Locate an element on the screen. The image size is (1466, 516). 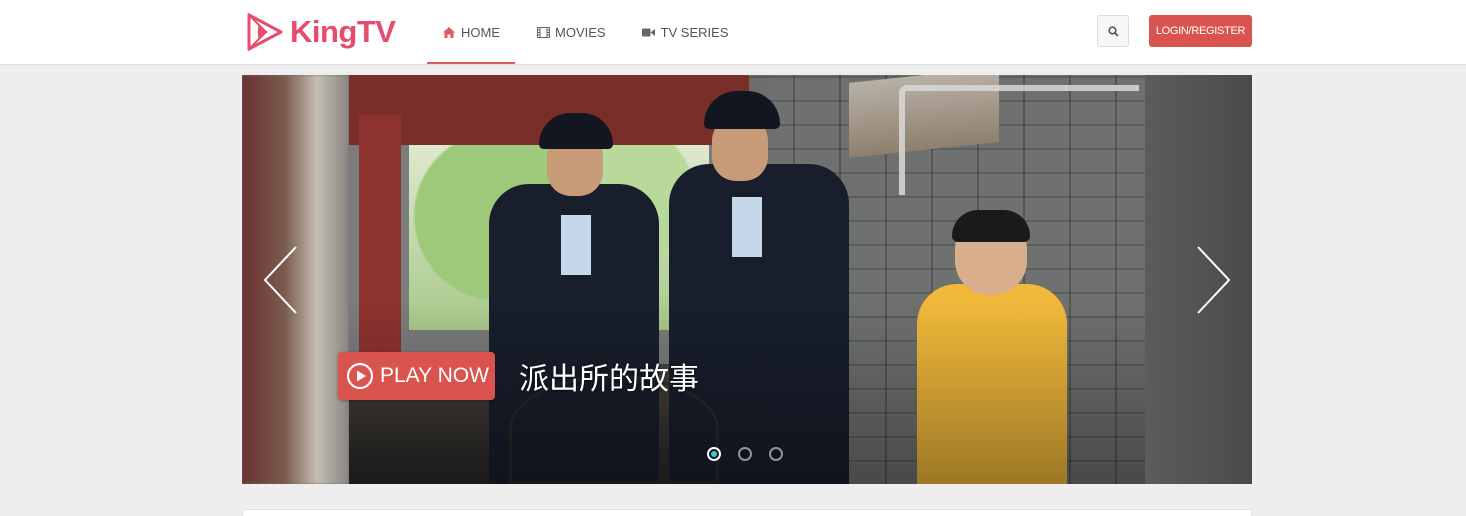
chevron-left-icon is located at coordinates (280, 280).